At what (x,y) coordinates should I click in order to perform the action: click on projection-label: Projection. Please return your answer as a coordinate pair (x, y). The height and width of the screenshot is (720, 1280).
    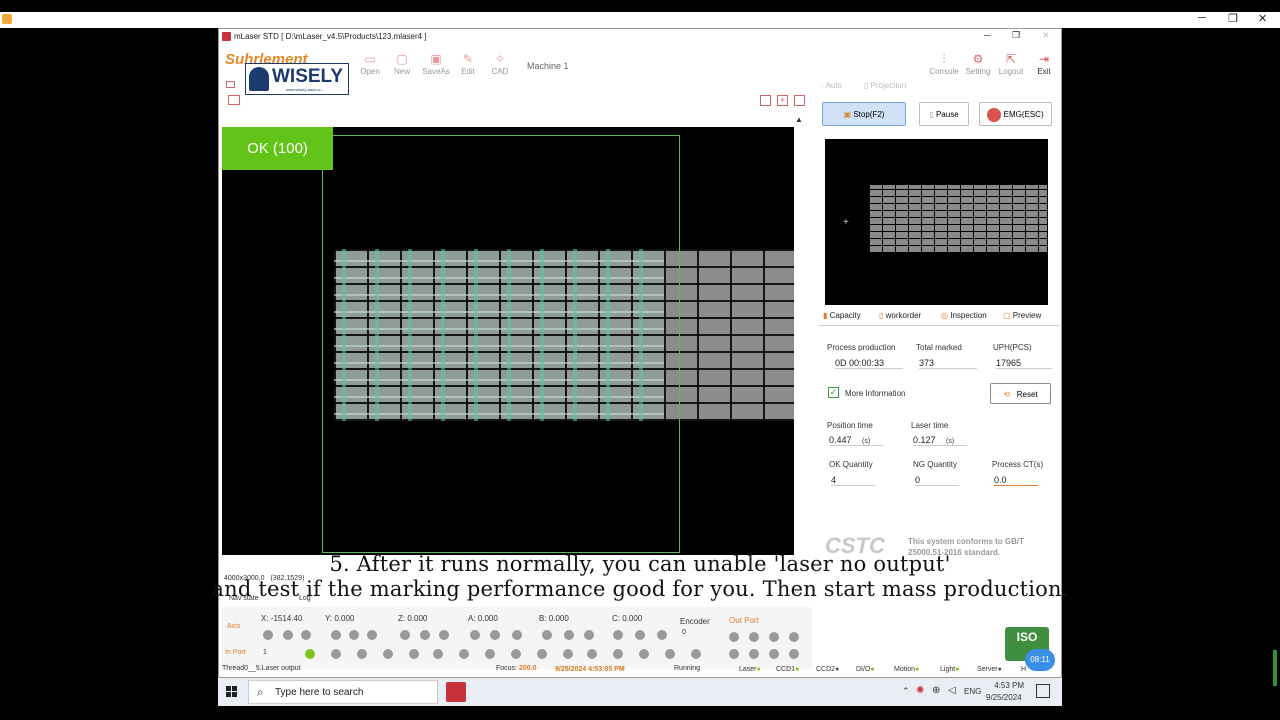
    Looking at the image, I should click on (888, 85).